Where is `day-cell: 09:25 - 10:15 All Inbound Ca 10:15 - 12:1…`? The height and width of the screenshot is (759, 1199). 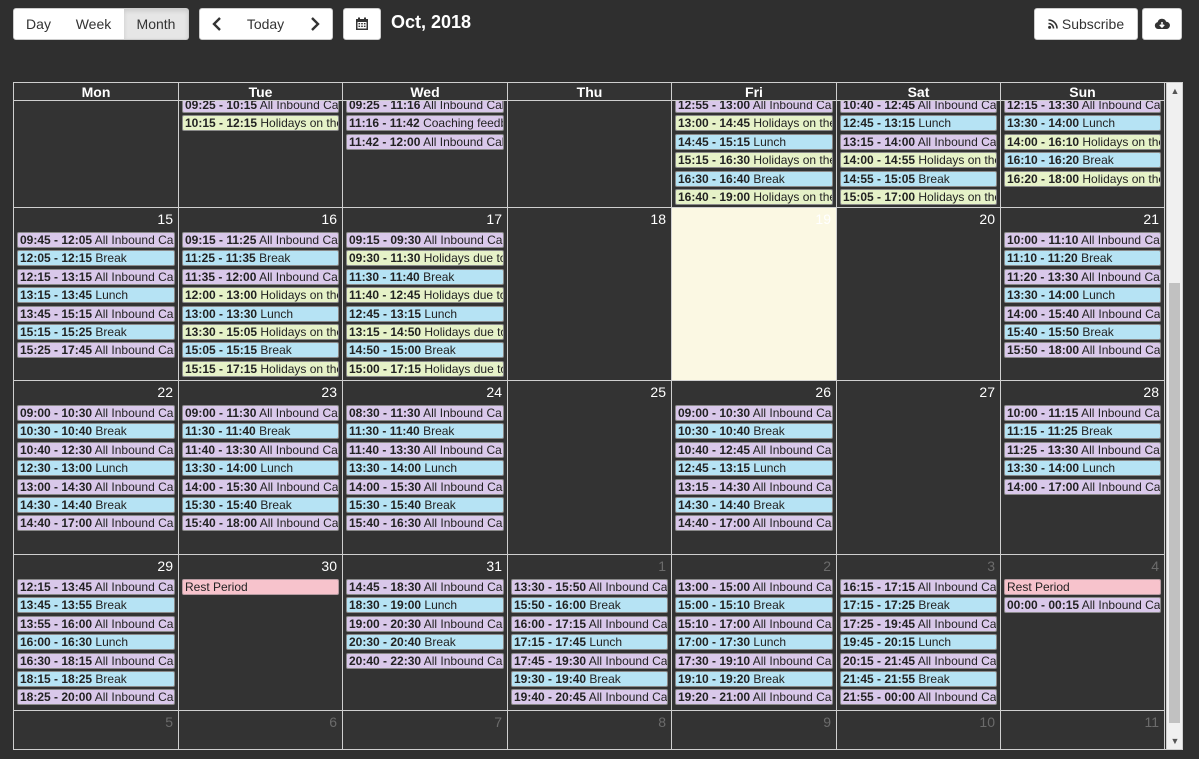 day-cell: 09:25 - 10:15 All Inbound Ca 10:15 - 12:1… is located at coordinates (261, 154).